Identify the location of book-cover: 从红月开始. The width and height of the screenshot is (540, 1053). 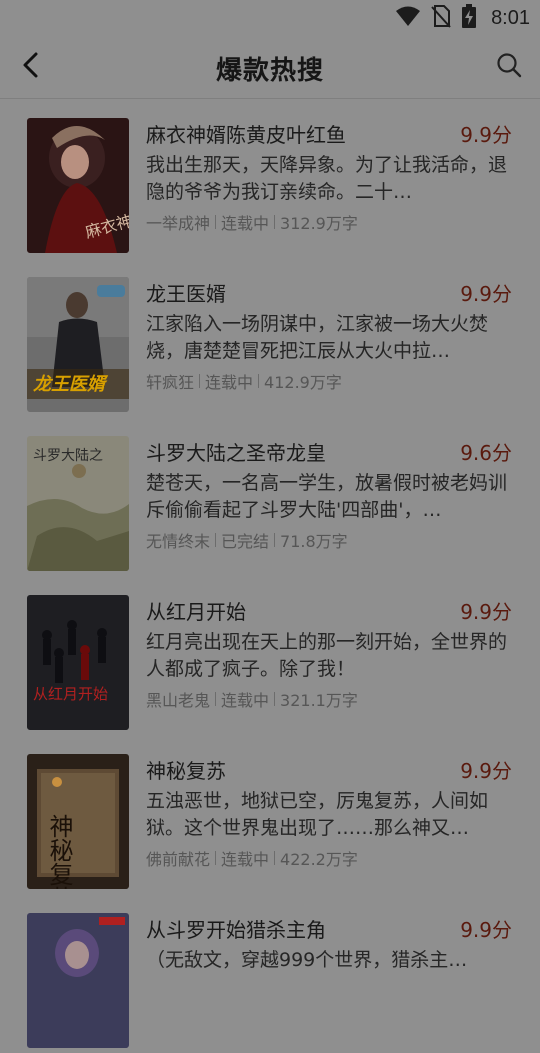
(78, 662).